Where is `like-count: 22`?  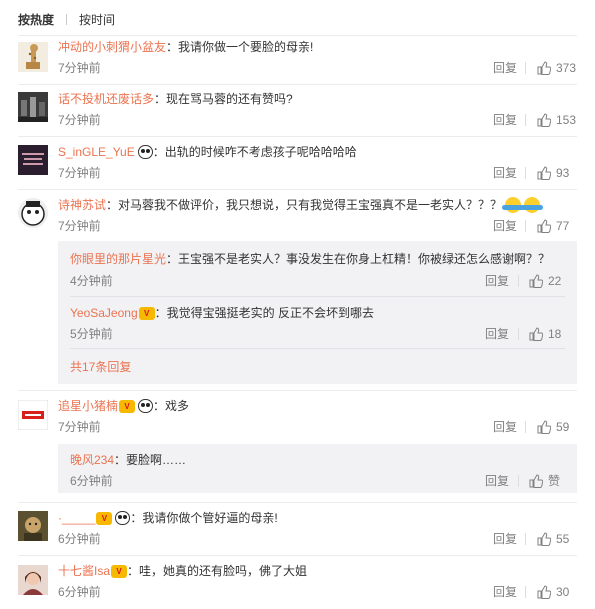 like-count: 22 is located at coordinates (555, 281).